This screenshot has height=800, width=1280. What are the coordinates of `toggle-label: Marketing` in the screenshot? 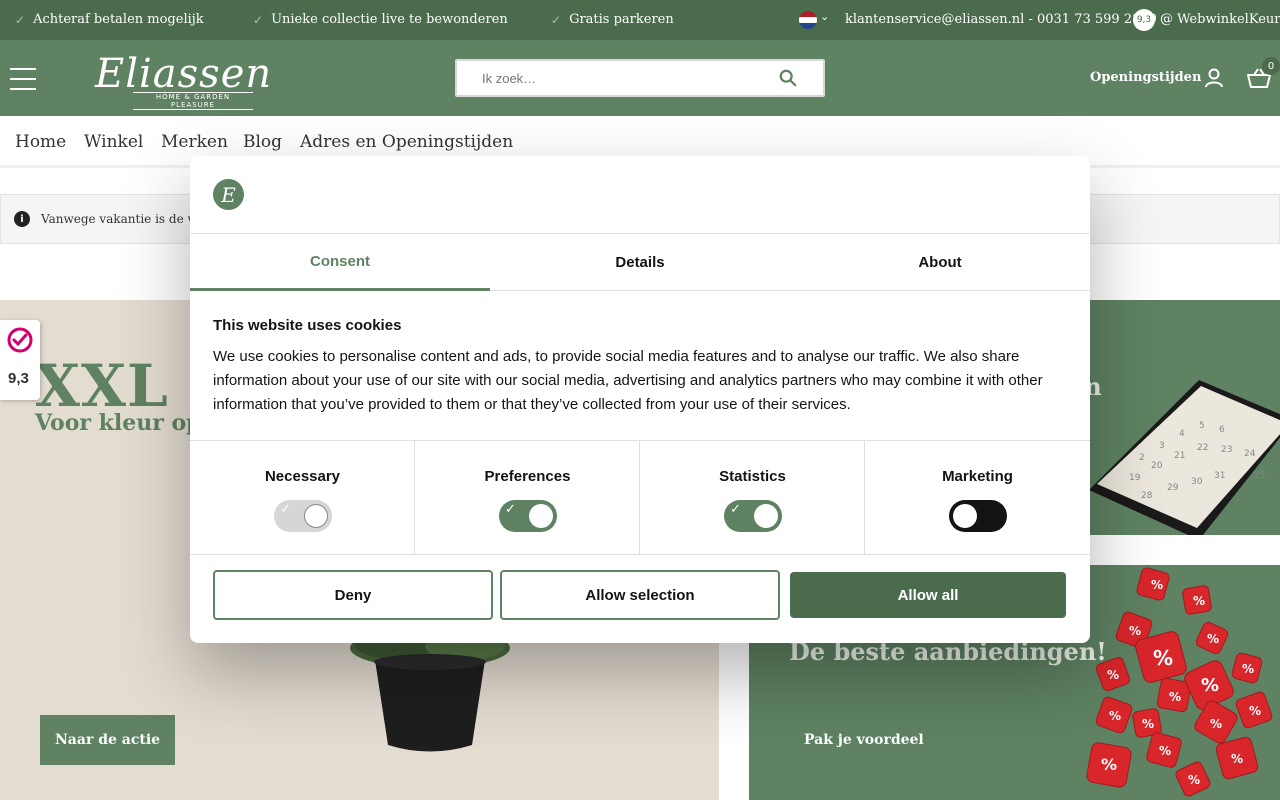 It's located at (977, 476).